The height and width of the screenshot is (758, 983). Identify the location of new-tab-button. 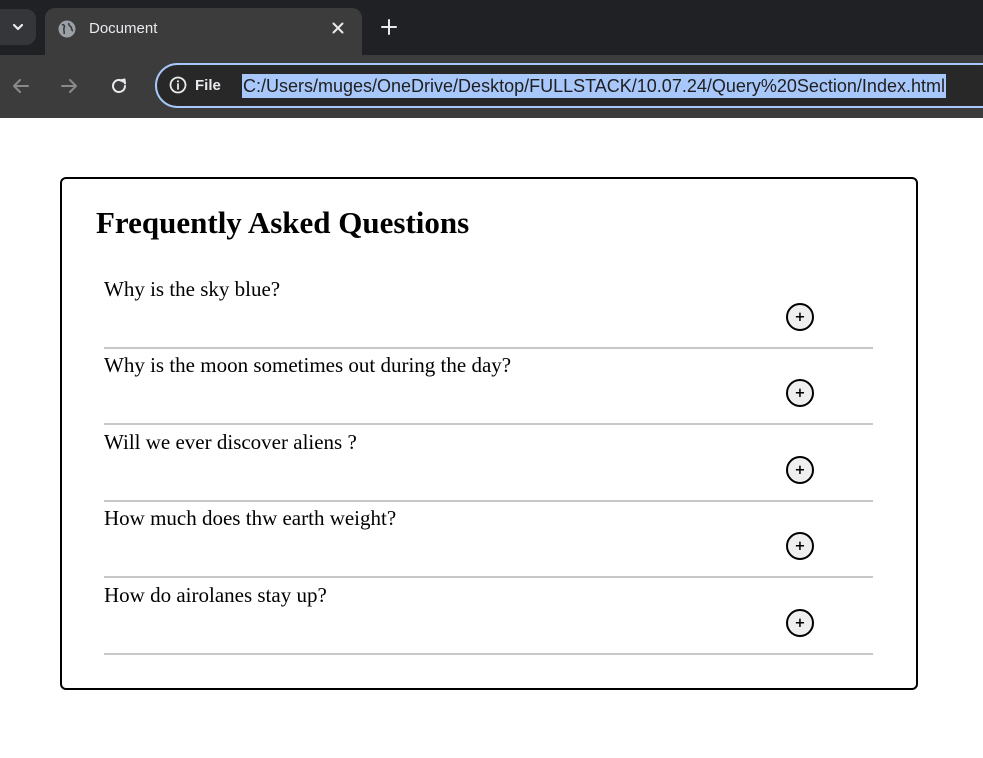
(389, 27).